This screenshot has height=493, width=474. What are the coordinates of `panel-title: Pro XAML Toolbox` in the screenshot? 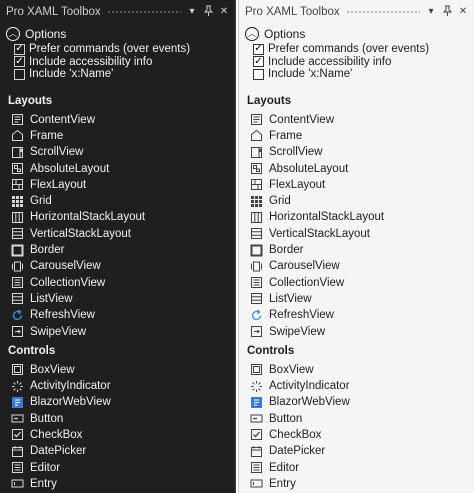 It's located at (53, 12).